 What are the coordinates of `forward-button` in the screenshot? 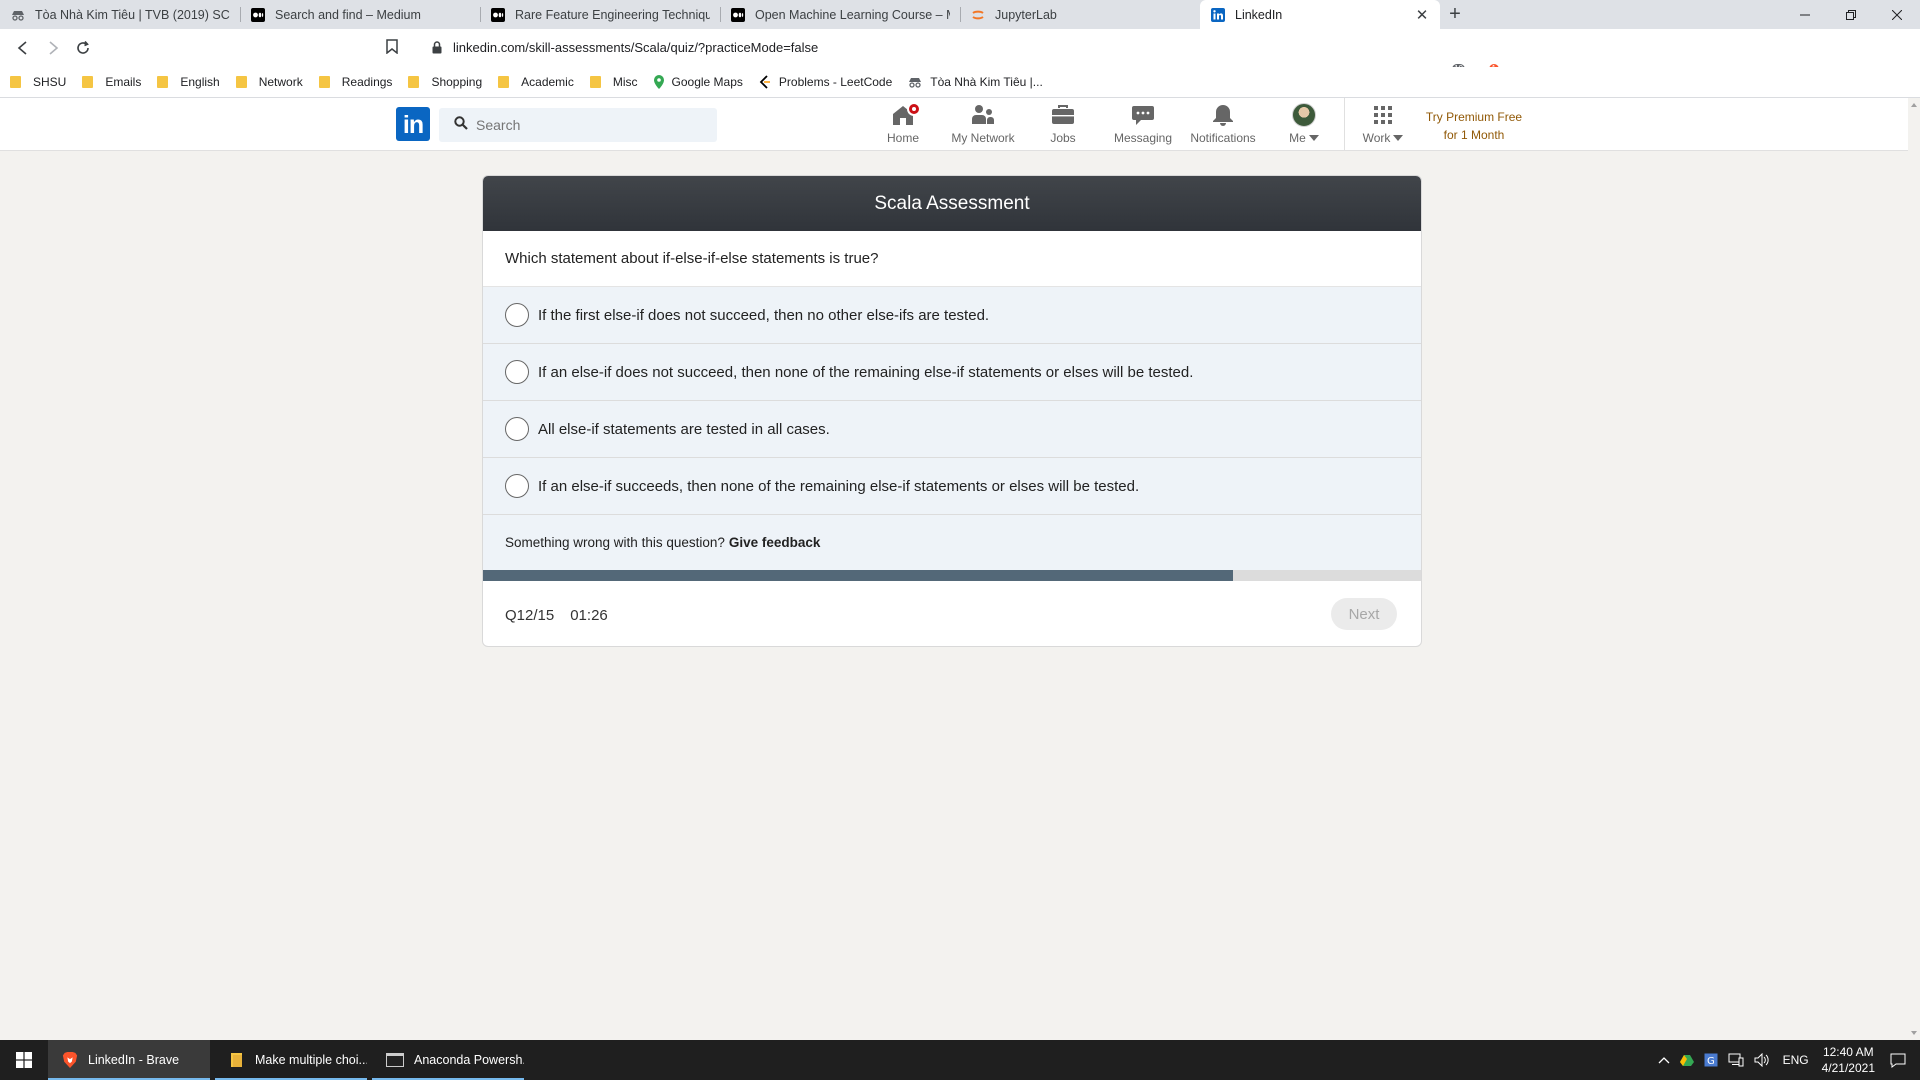 It's located at (53, 48).